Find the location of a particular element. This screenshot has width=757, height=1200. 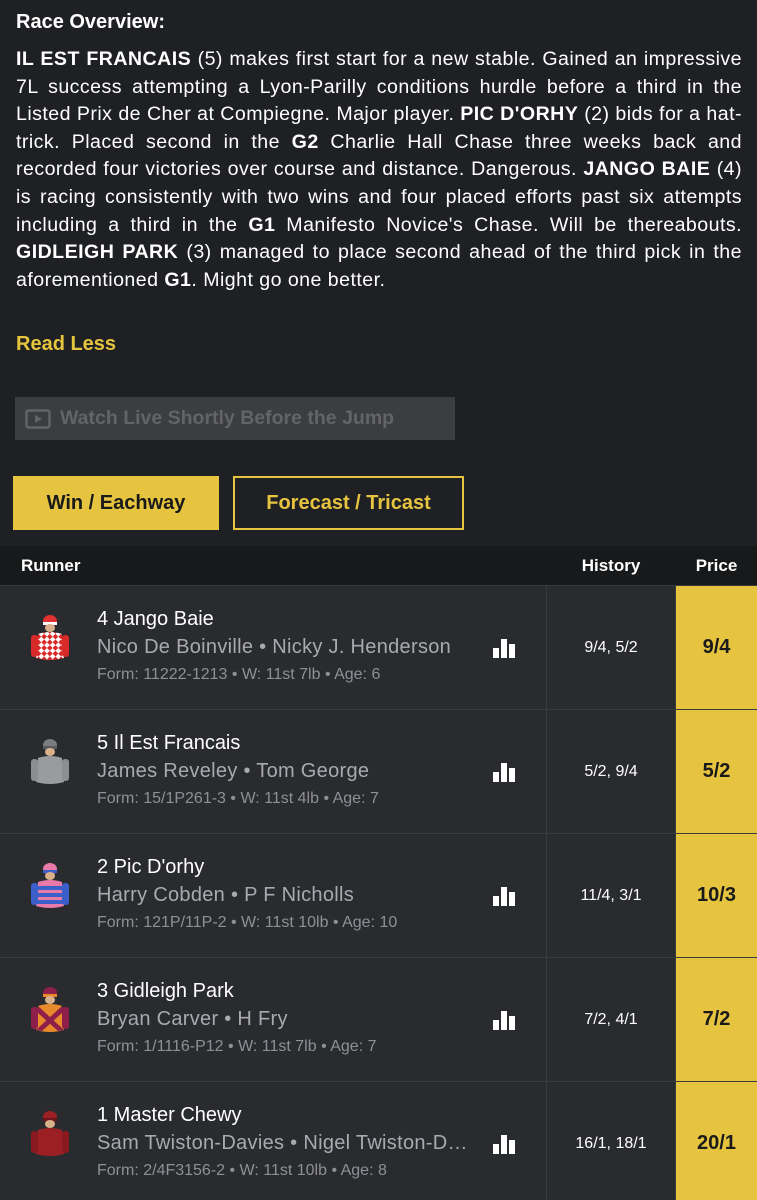

runner-name: 5 Il Est Francais is located at coordinates (169, 743).